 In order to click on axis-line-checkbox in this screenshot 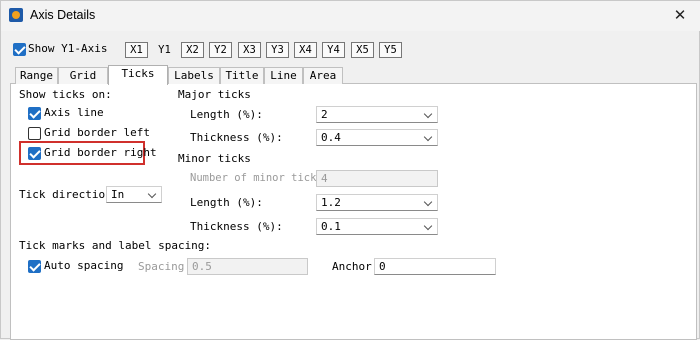, I will do `click(34, 113)`.